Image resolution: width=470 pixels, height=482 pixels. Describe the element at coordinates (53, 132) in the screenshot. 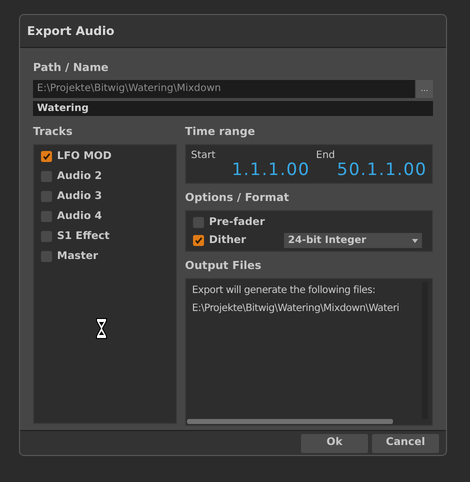

I see `section-label: Tracks` at that location.